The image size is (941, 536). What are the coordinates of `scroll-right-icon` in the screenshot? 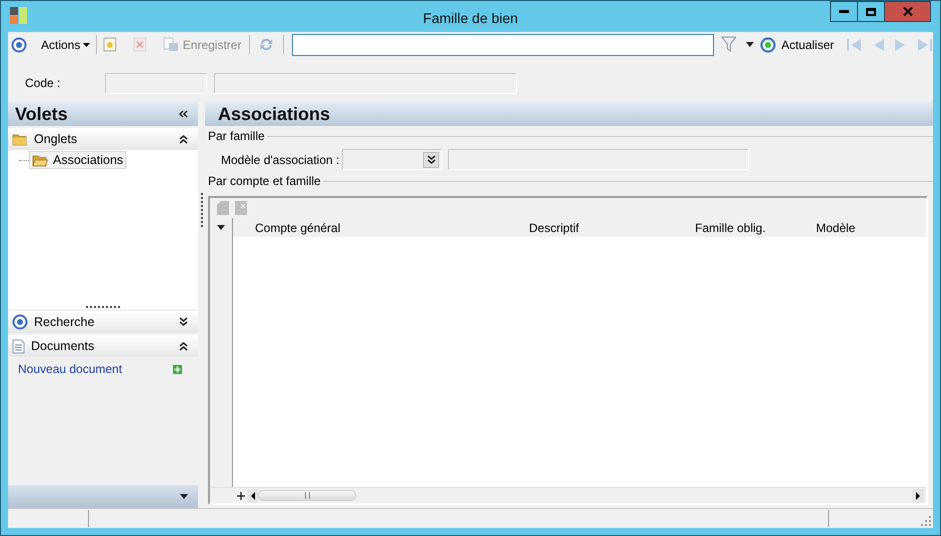 It's located at (918, 495).